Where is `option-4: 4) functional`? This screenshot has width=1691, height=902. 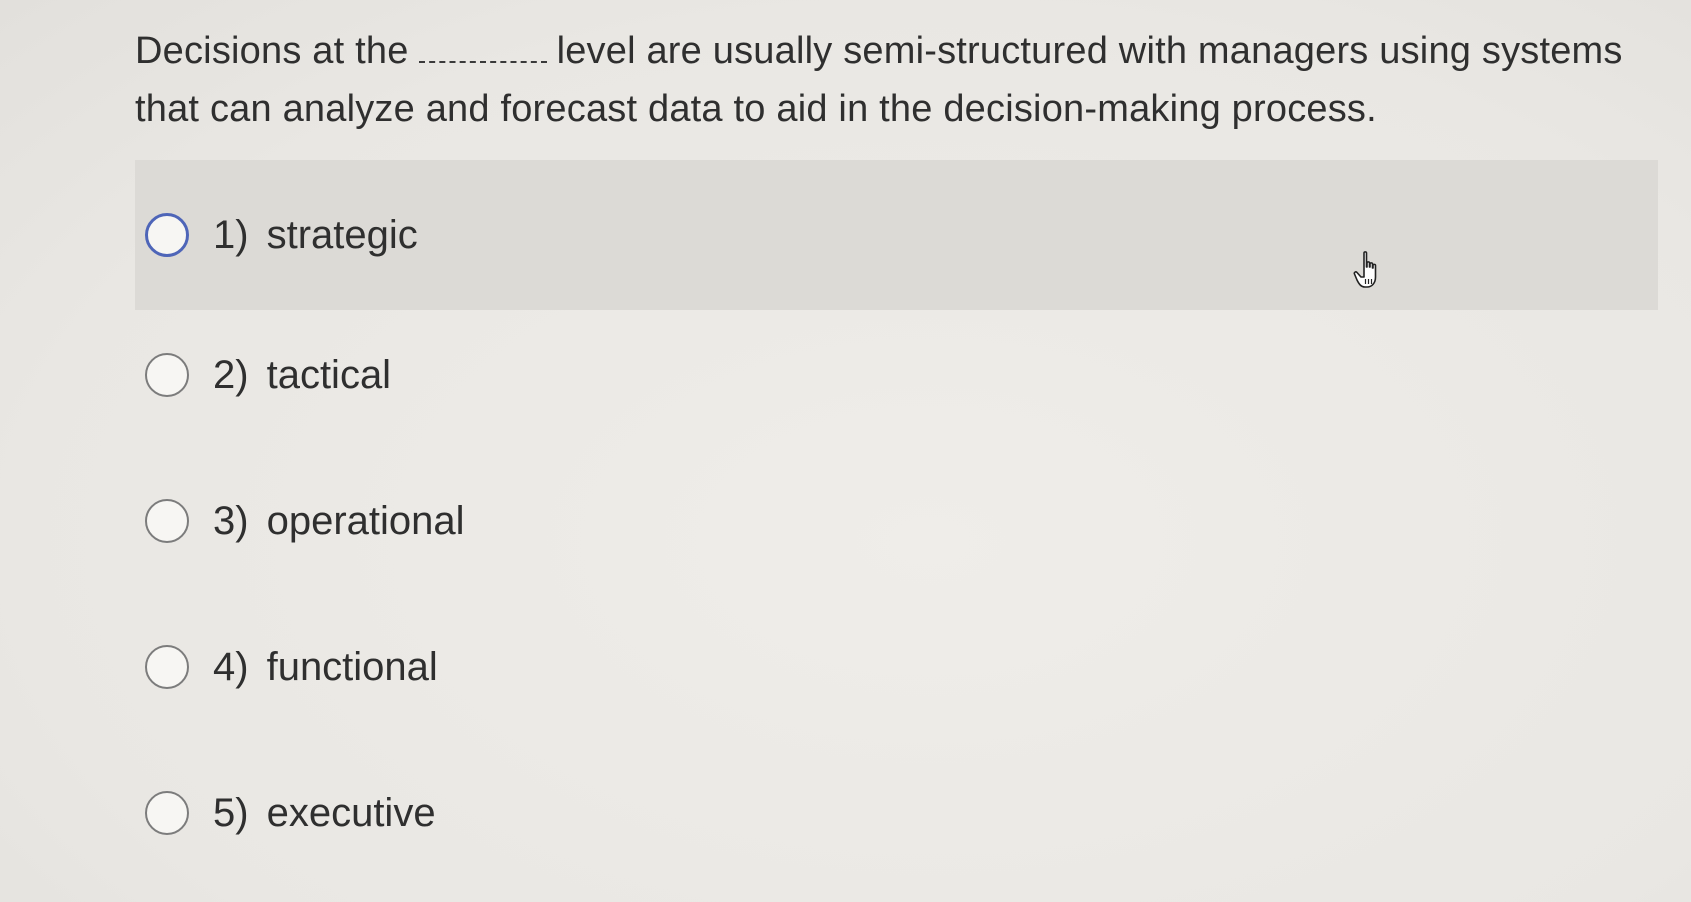
option-4: 4) functional is located at coordinates (896, 667).